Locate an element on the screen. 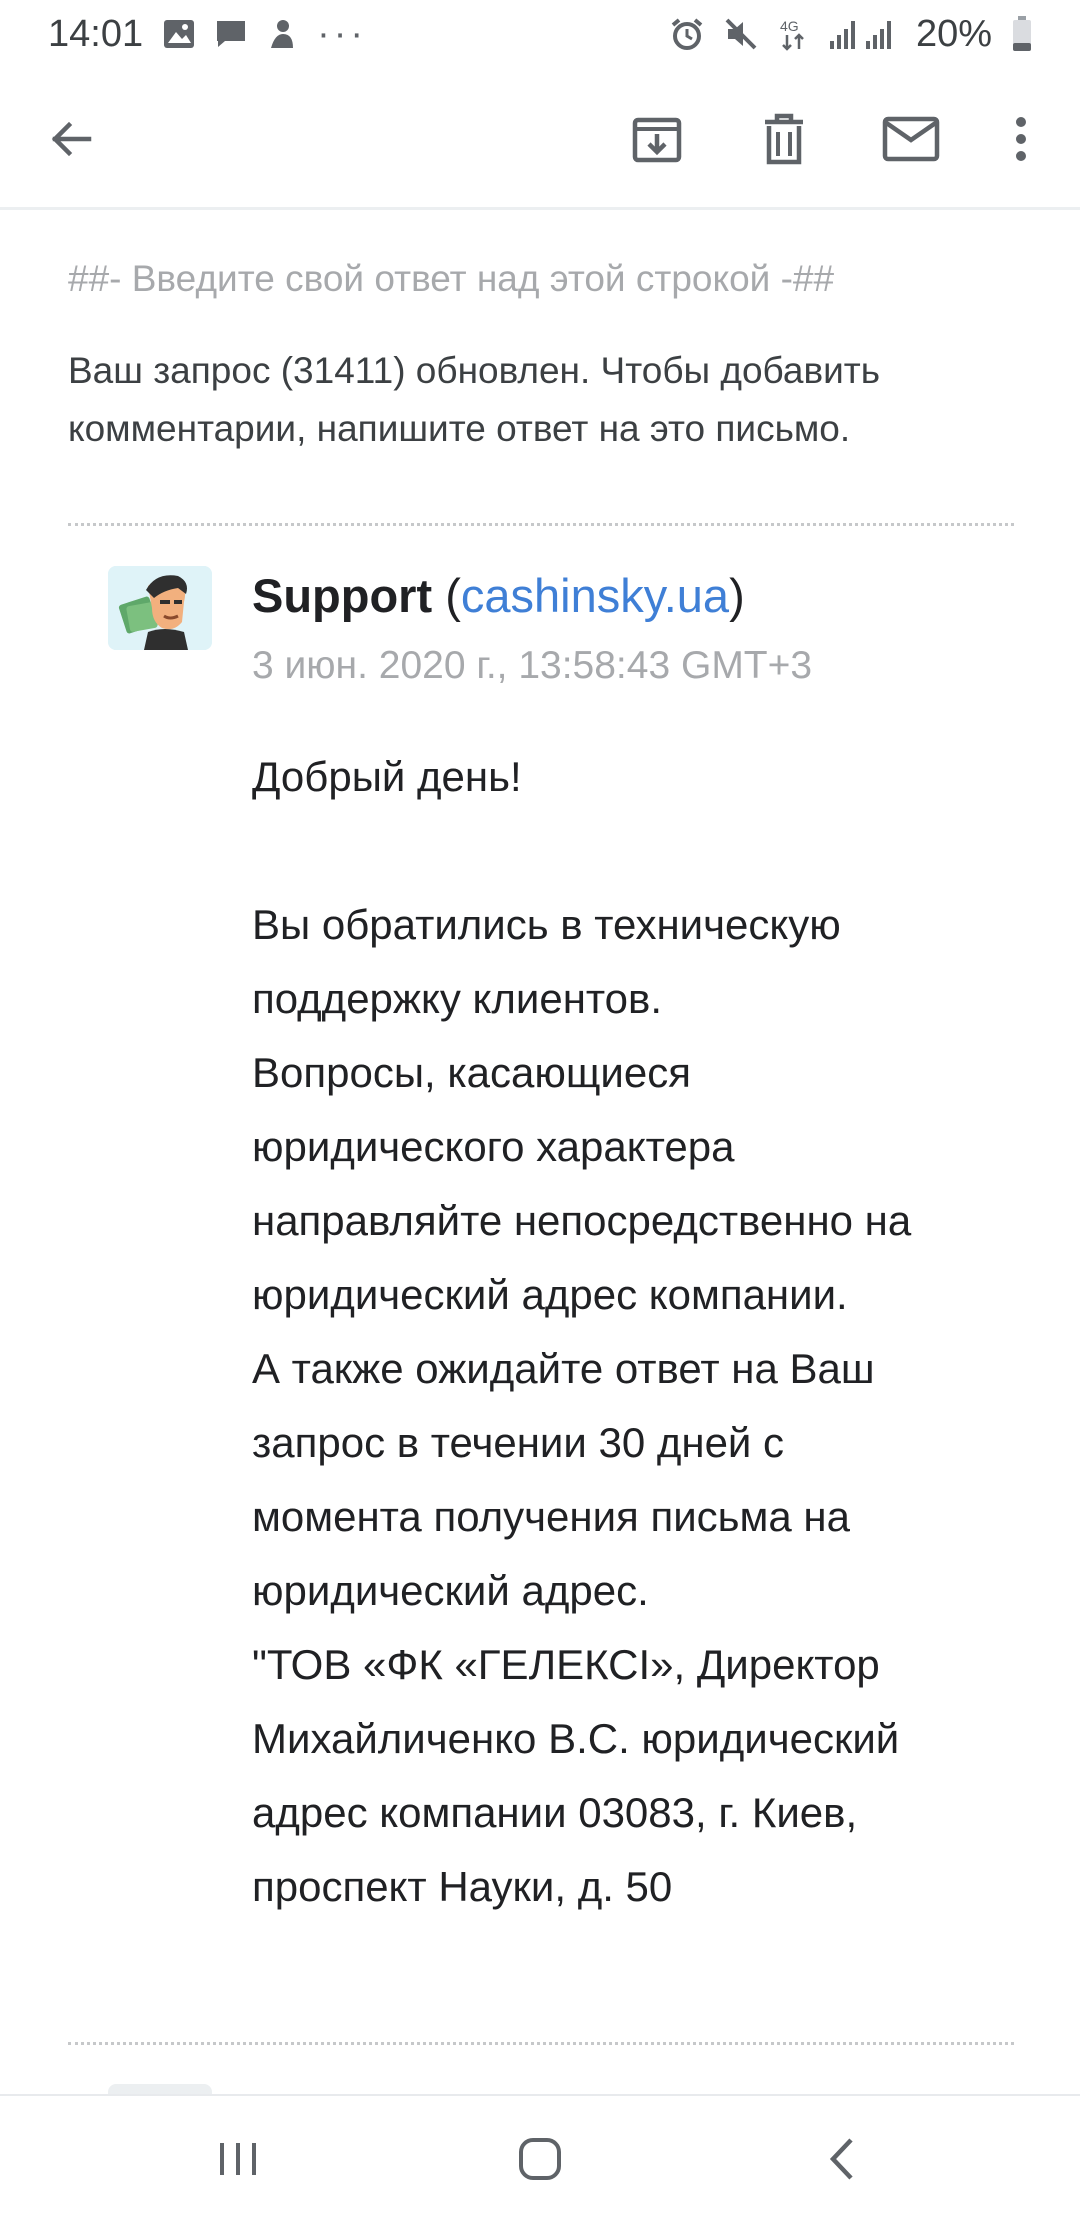 This screenshot has width=1080, height=2222. archive-icon is located at coordinates (657, 140).